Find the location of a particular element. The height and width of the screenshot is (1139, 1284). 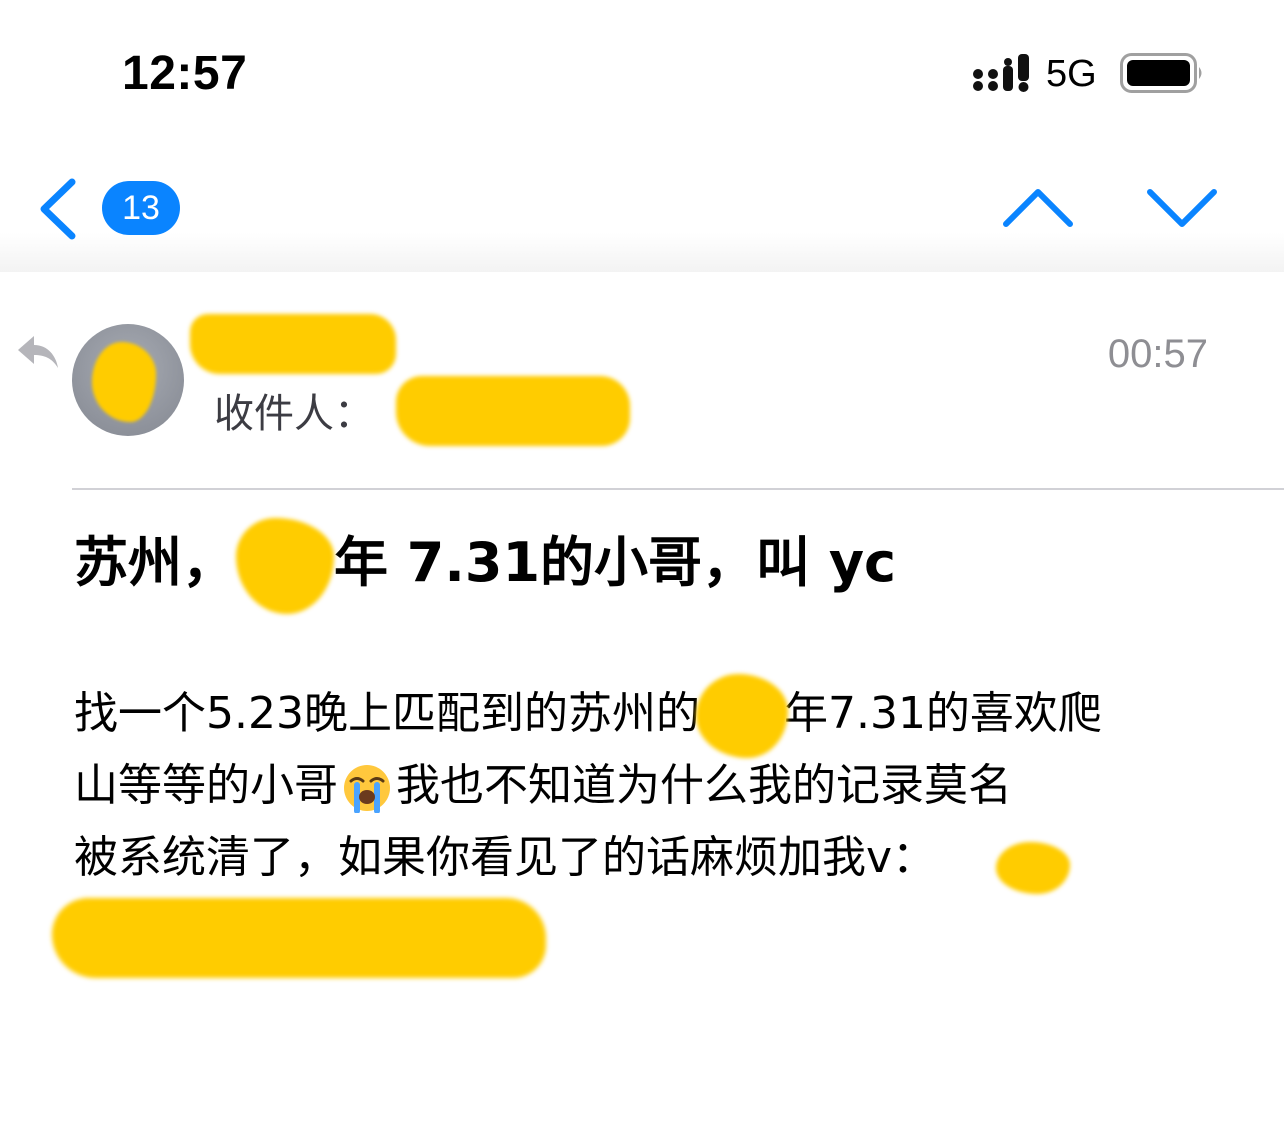

unread-count-badge: 13 is located at coordinates (141, 208).